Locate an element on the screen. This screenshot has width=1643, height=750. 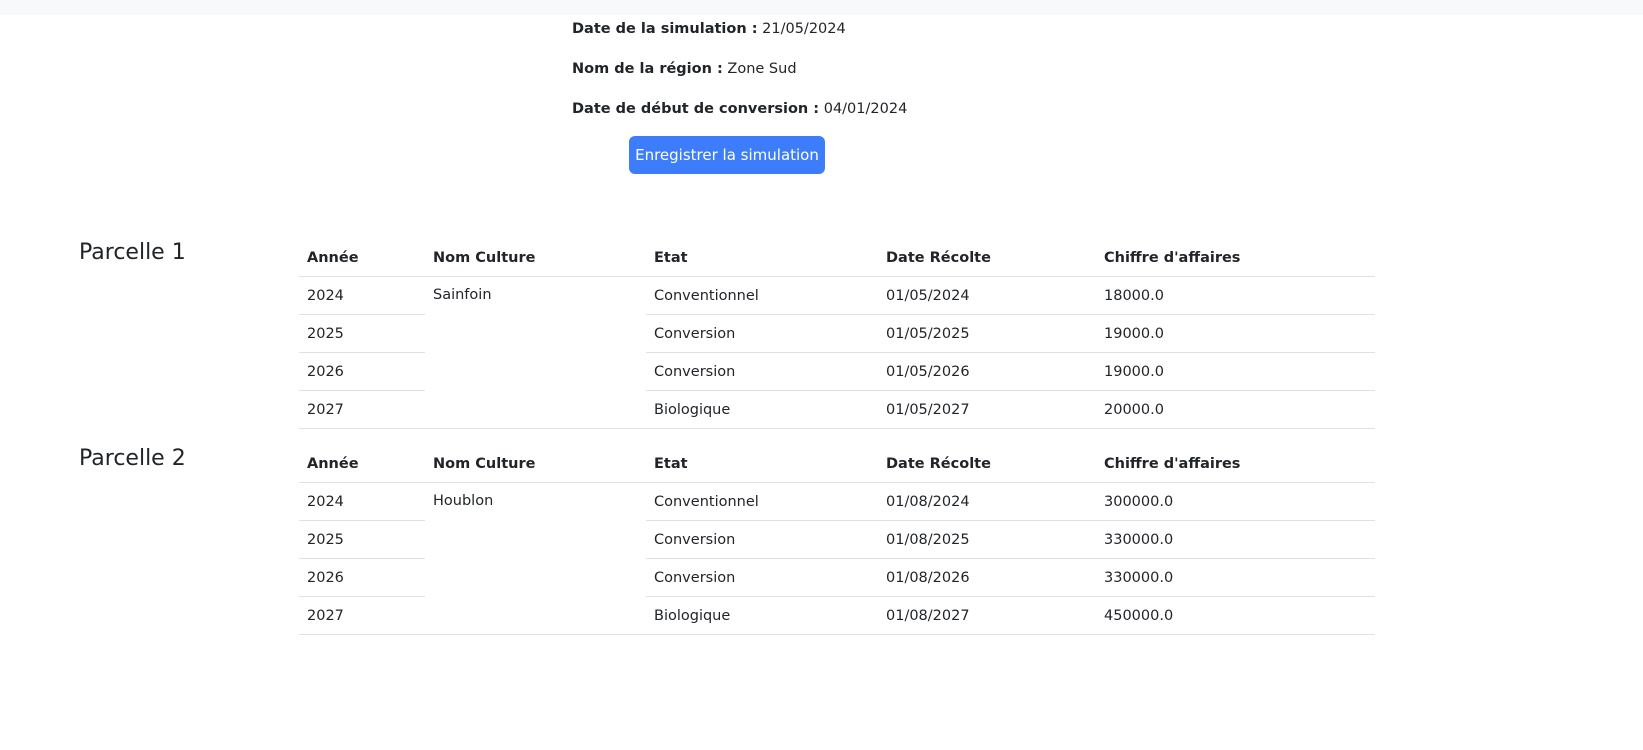
simulation-date-label: Date de la simulation : is located at coordinates (665, 29).